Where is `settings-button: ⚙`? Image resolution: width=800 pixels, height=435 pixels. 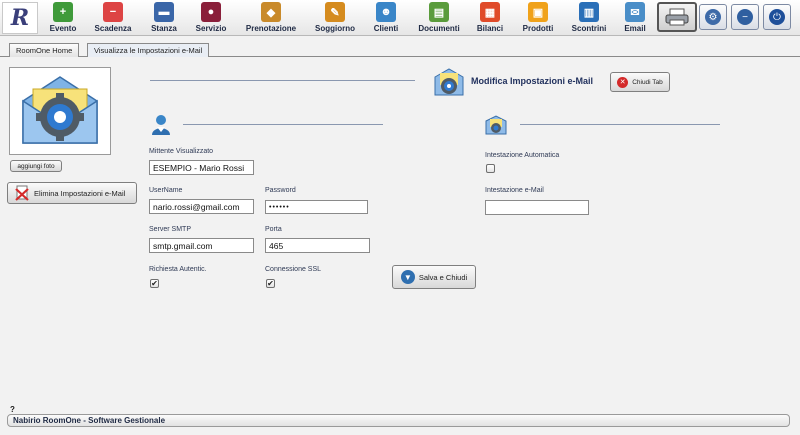 settings-button: ⚙ is located at coordinates (713, 17).